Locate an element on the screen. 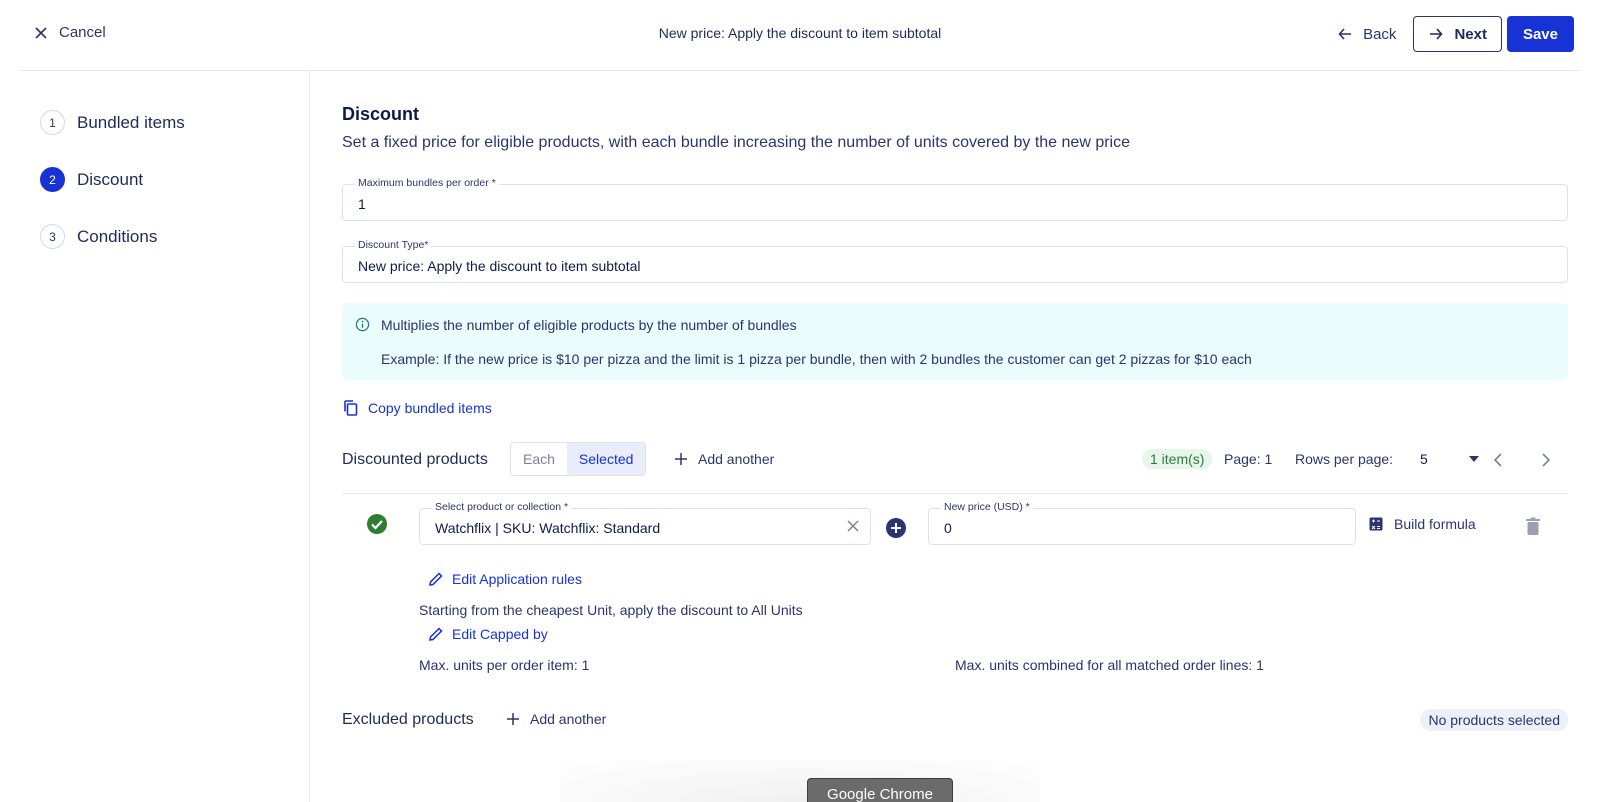 Image resolution: width=1600 pixels, height=802 pixels. step-label: Discount is located at coordinates (110, 179).